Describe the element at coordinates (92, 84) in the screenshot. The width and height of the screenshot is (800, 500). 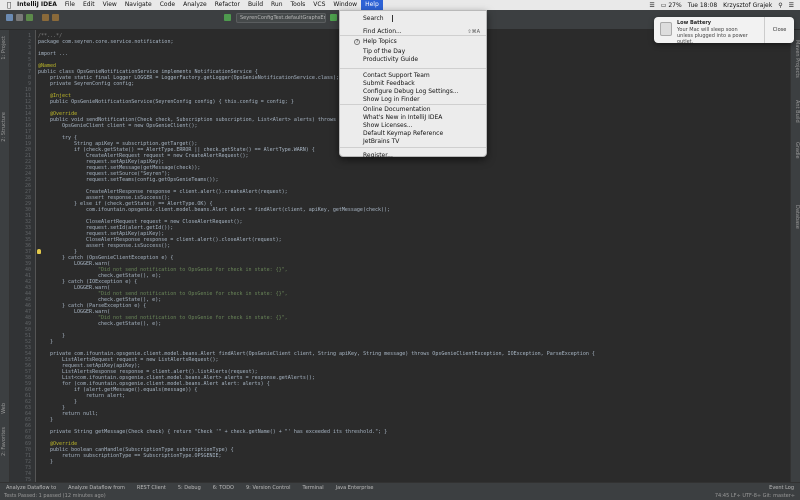
I see `code-line: private SeyrenConfig config;` at that location.